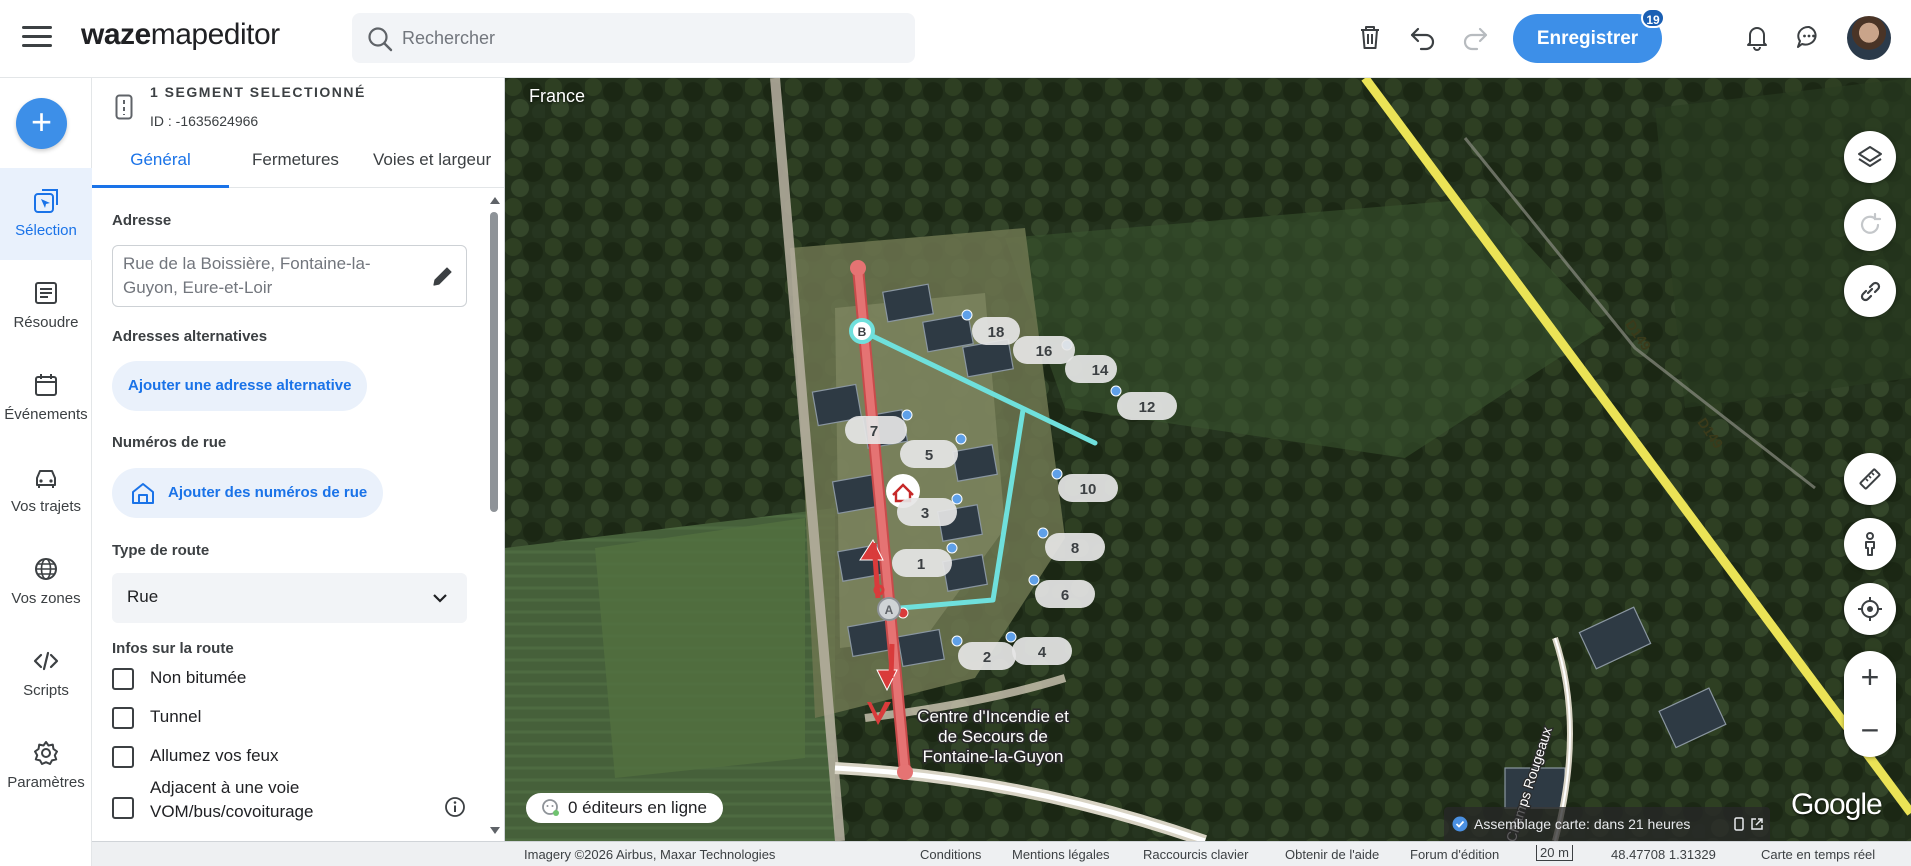 This screenshot has height=866, width=1911. Describe the element at coordinates (652, 38) in the screenshot. I see `search-input` at that location.